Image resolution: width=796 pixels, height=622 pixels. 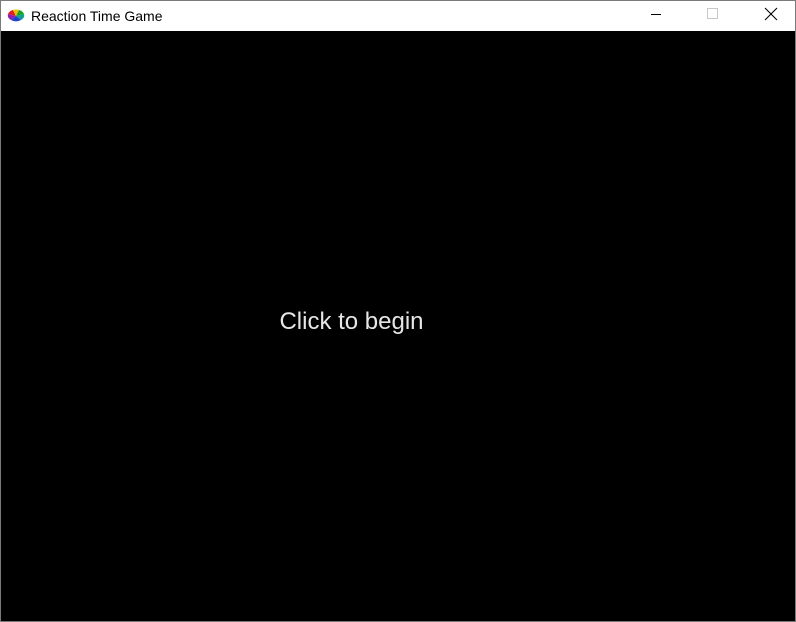 I want to click on maximize-button, so click(x=713, y=16).